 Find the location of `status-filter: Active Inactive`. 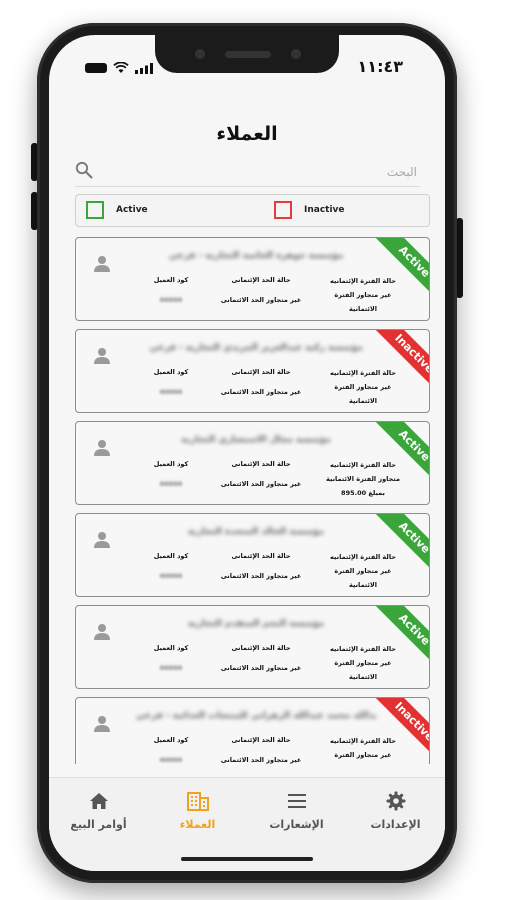

status-filter: Active Inactive is located at coordinates (252, 210).